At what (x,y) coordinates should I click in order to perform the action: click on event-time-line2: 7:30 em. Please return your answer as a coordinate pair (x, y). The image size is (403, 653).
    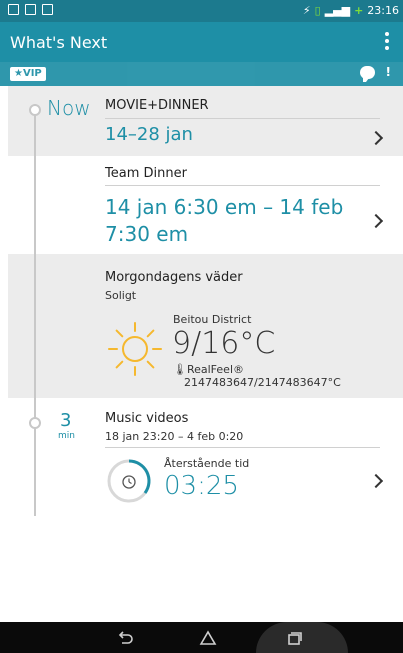
    Looking at the image, I should click on (147, 234).